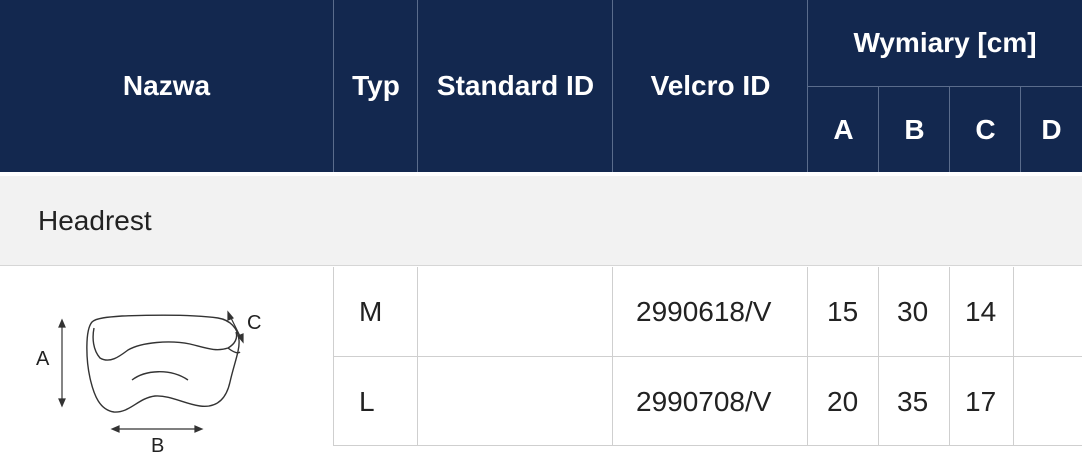 The height and width of the screenshot is (466, 1082). Describe the element at coordinates (376, 85) in the screenshot. I see `header-type: Typ` at that location.